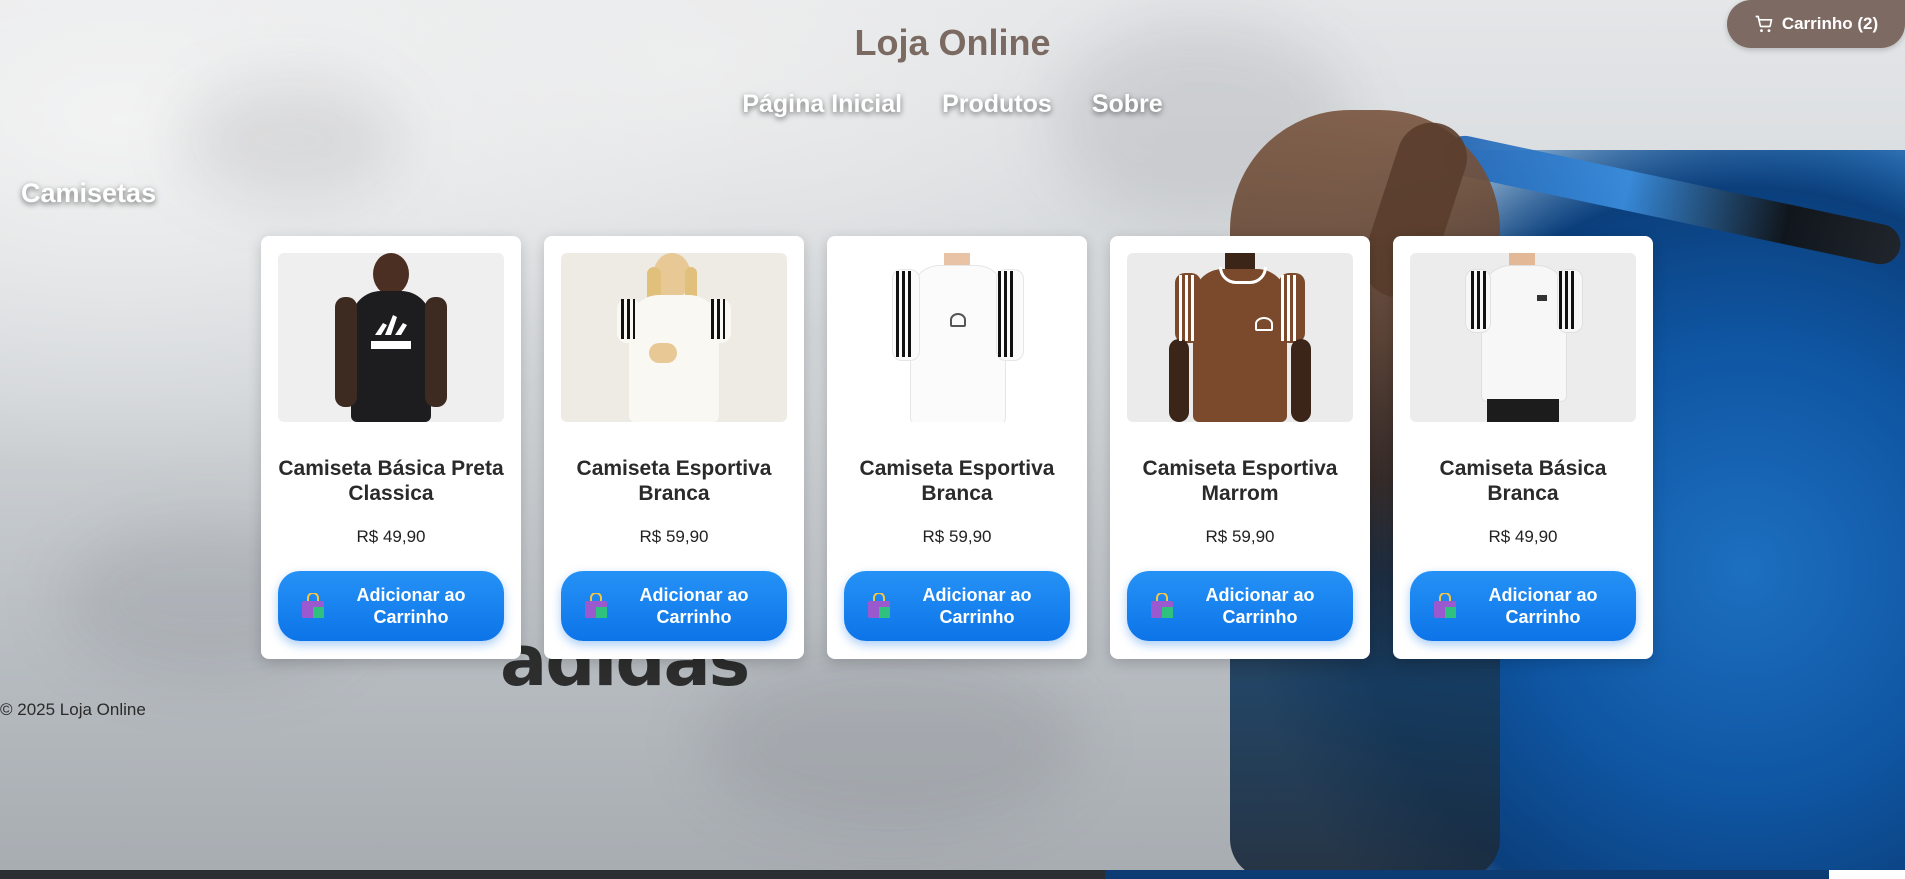 The image size is (1905, 879). I want to click on bottom-bar, so click(952, 874).